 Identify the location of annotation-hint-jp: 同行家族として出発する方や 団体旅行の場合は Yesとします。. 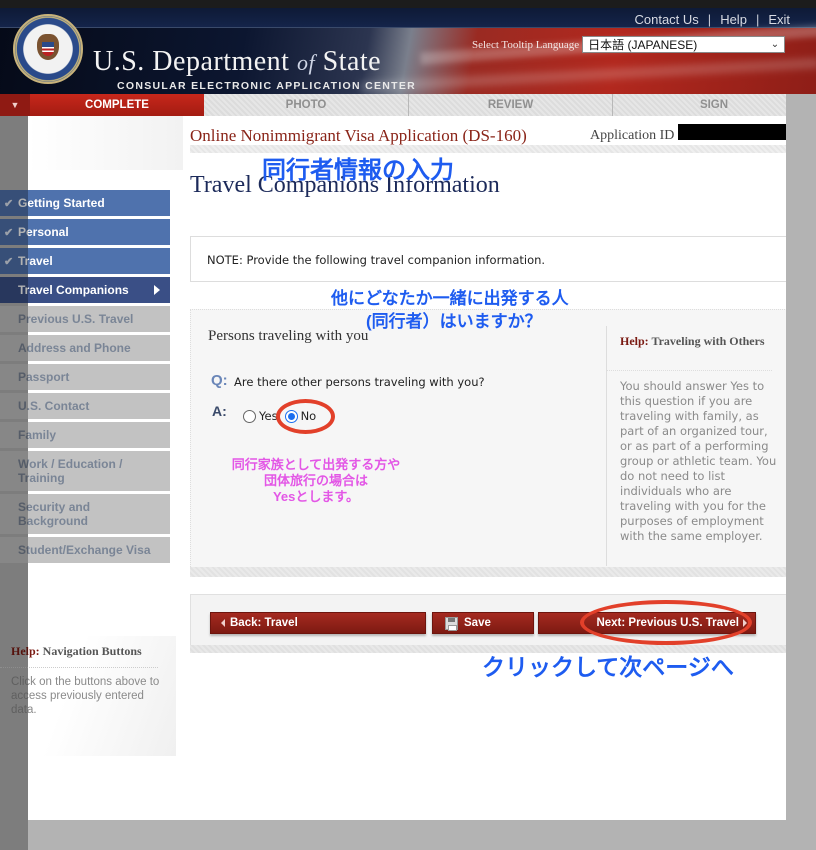
(316, 481).